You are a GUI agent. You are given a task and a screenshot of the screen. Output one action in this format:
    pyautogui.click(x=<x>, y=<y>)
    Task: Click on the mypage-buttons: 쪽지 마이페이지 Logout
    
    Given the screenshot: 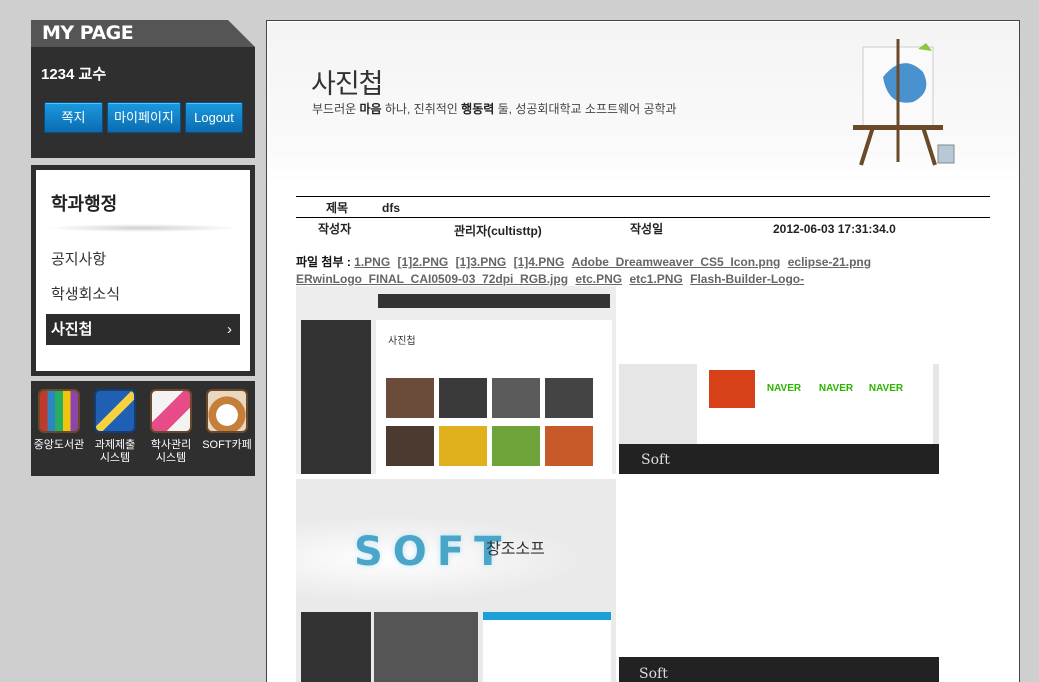 What is the action you would take?
    pyautogui.click(x=143, y=117)
    